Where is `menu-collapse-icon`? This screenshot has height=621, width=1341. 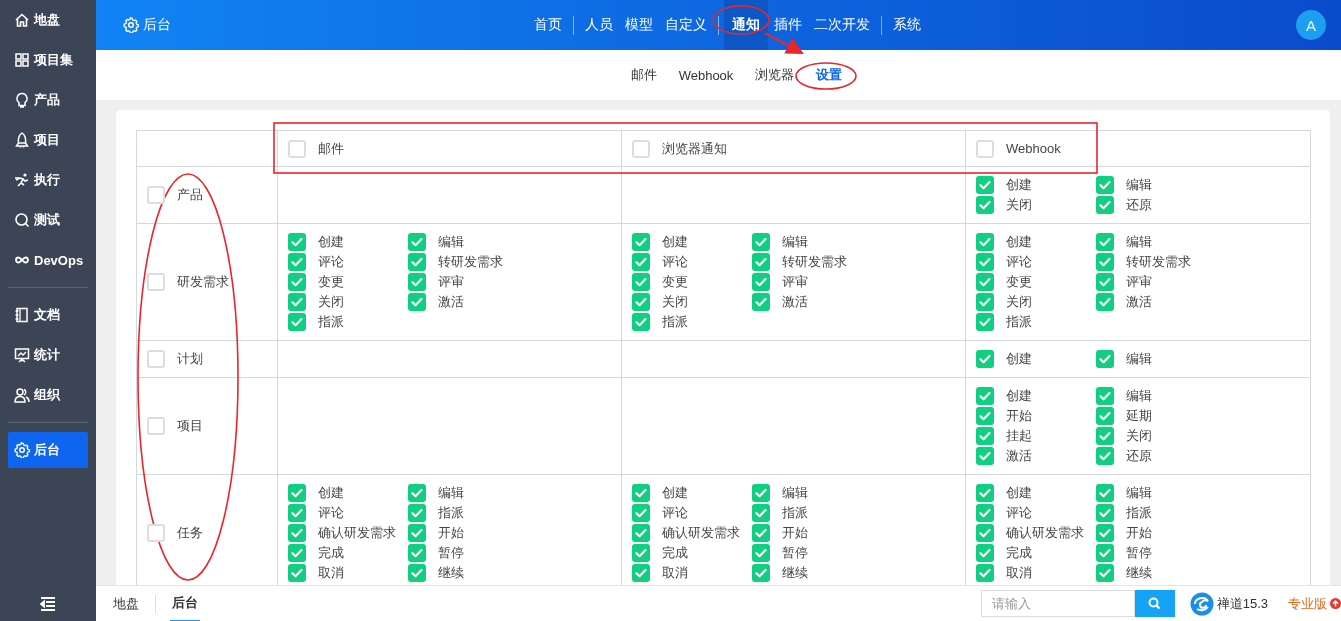
menu-collapse-icon is located at coordinates (48, 604).